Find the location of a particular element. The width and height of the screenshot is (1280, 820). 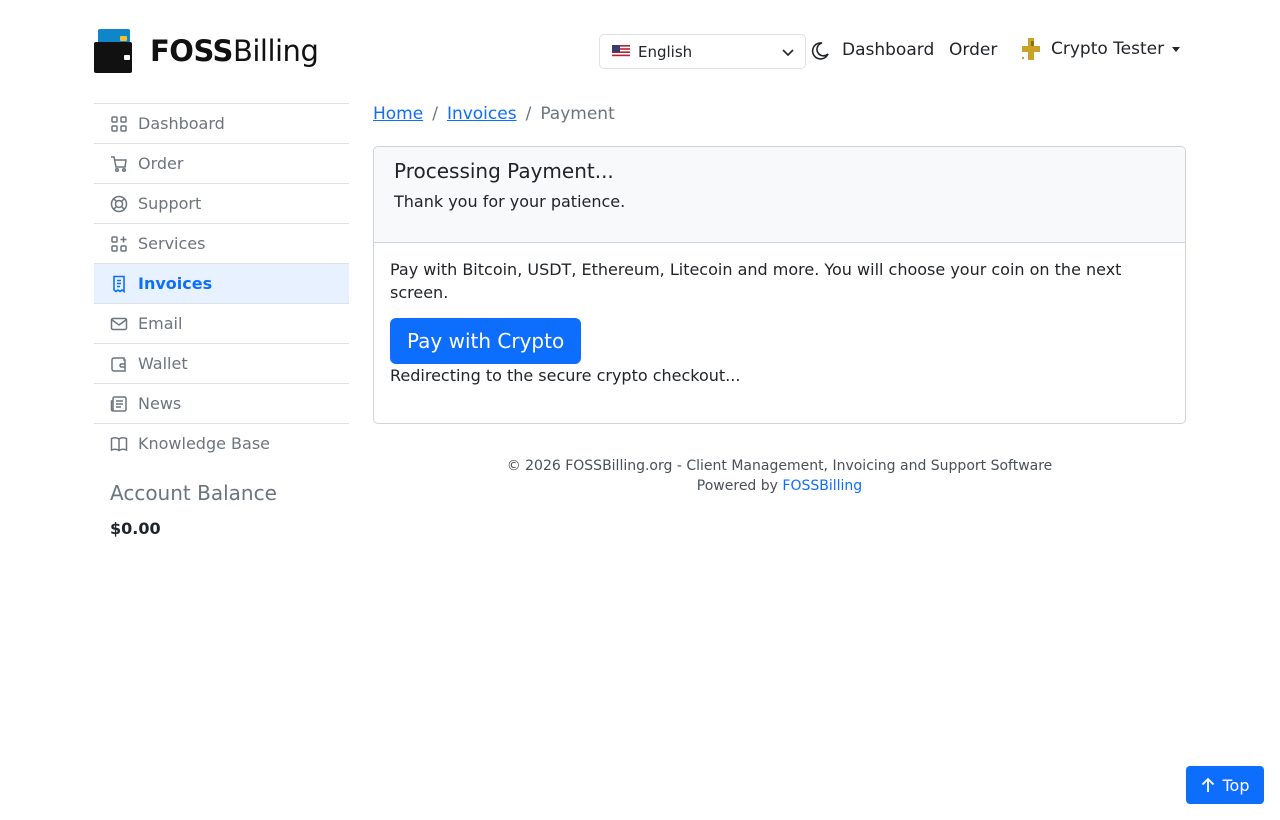

sidebar-item-label: Order is located at coordinates (161, 163).